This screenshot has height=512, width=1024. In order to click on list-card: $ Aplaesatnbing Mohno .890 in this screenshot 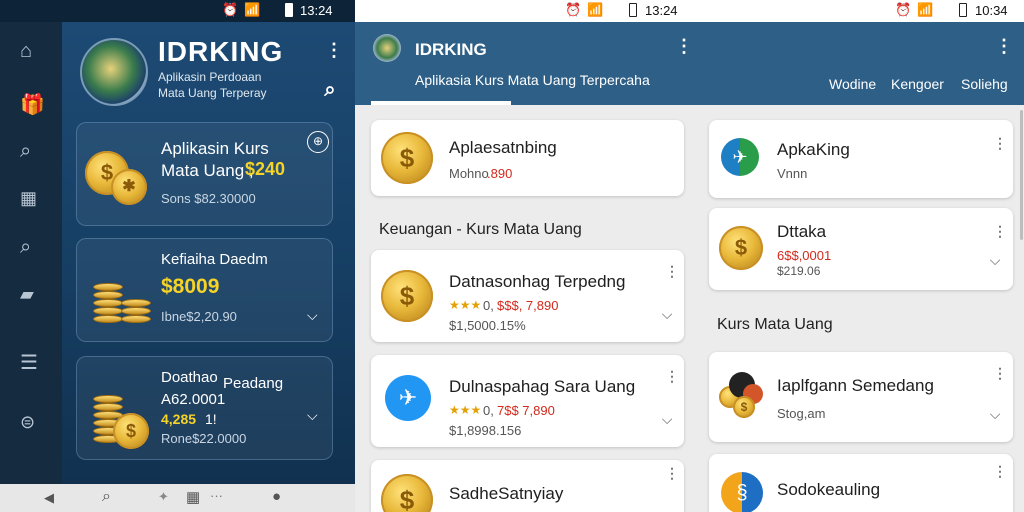, I will do `click(527, 158)`.